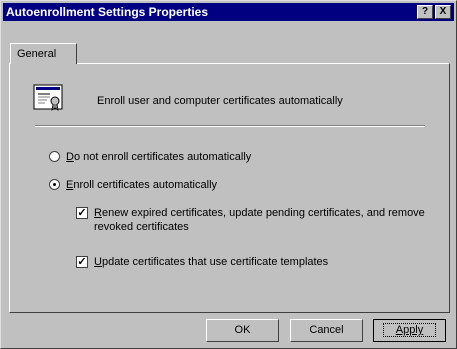 The height and width of the screenshot is (349, 457). I want to click on apply-button: Apply, so click(409, 330).